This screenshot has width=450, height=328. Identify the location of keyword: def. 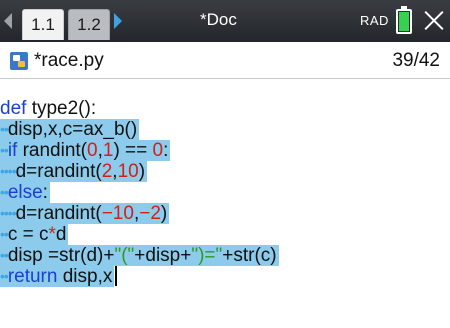
(13, 108).